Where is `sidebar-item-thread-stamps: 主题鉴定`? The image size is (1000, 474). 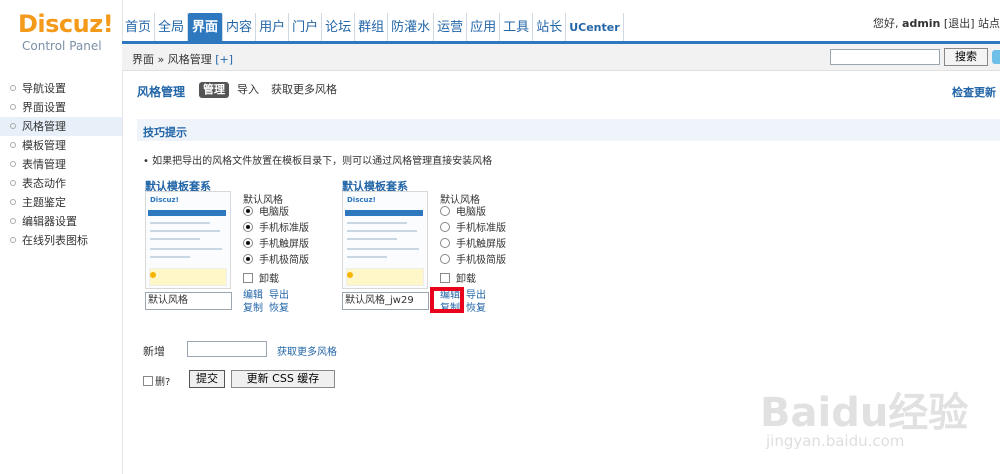
sidebar-item-thread-stamps: 主题鉴定 is located at coordinates (61, 202).